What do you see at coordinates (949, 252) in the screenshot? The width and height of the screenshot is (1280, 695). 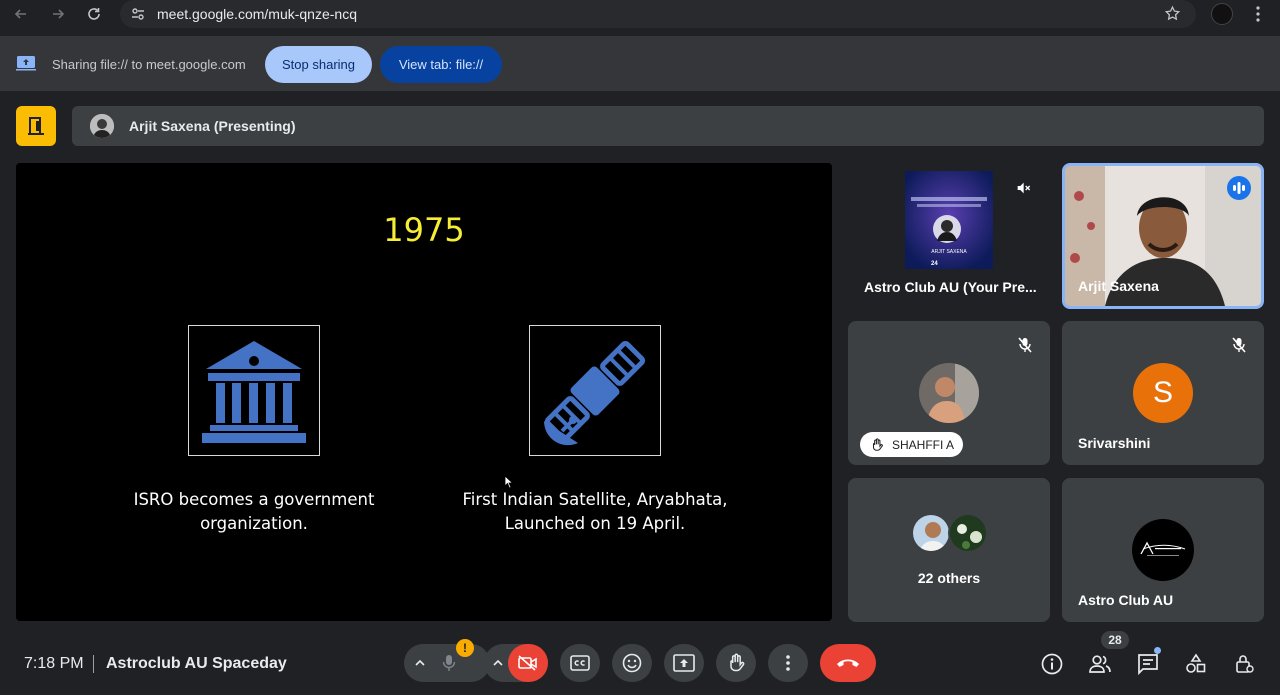 I see `poster-name: ARJIT SAXENA` at bounding box center [949, 252].